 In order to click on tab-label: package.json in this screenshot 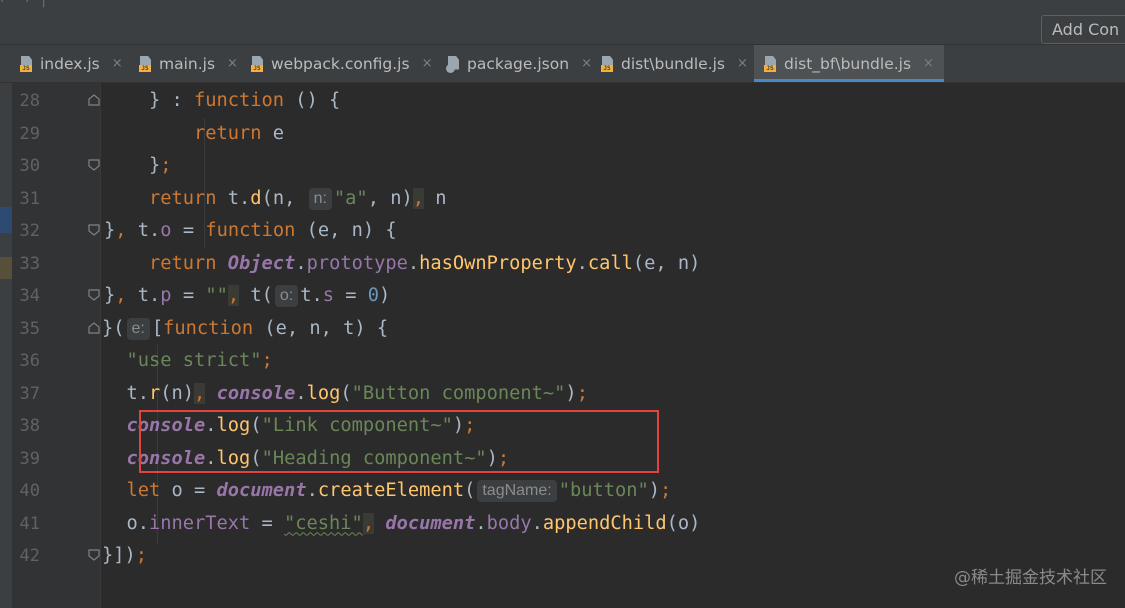, I will do `click(518, 63)`.